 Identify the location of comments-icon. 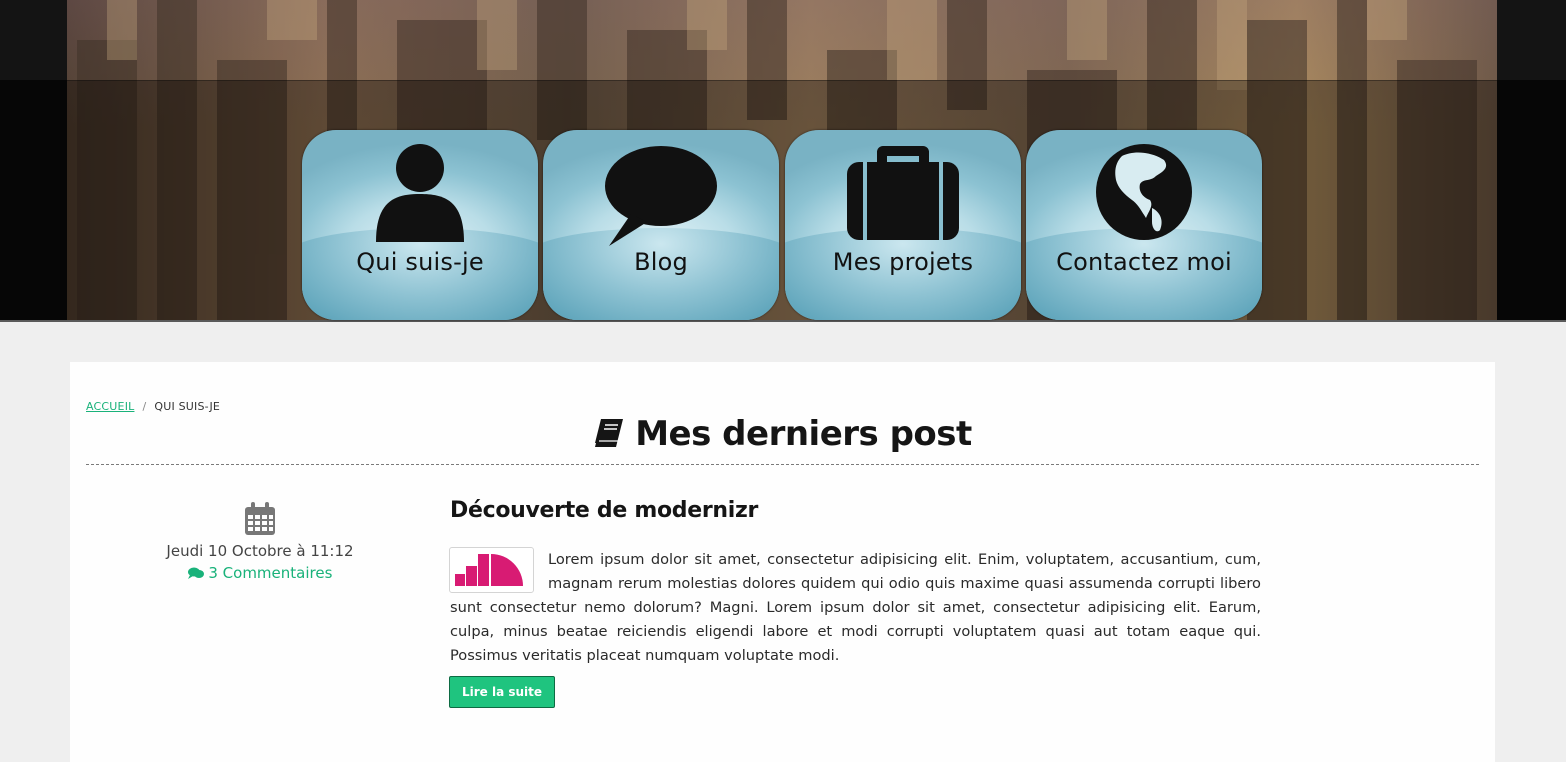
(195, 573).